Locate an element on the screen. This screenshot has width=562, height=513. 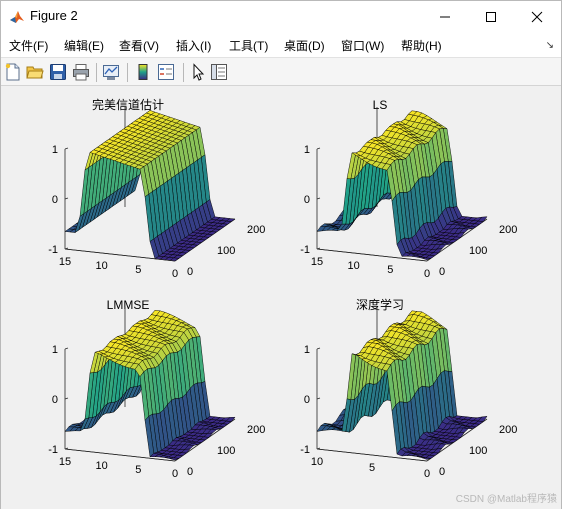
toolbar is located at coordinates (281, 71).